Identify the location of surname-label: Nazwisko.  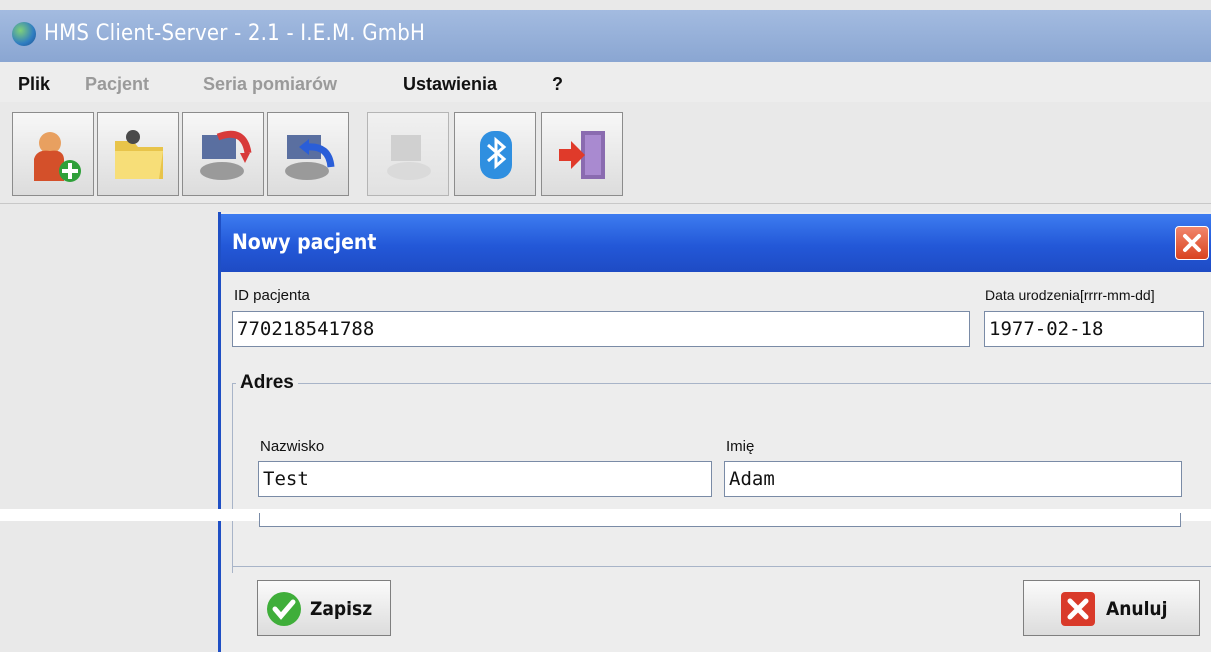
(292, 446).